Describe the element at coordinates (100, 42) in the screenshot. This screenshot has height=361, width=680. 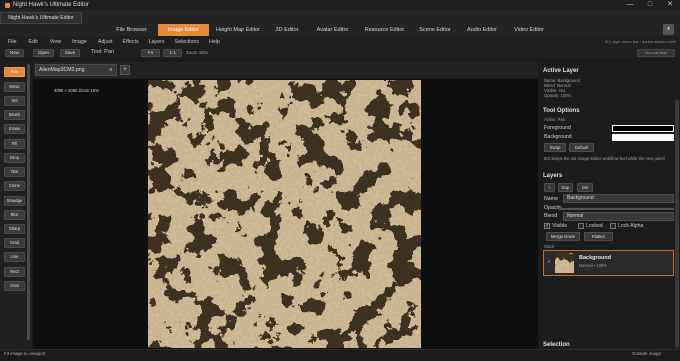
I see `menu-adjust: Adjust` at that location.